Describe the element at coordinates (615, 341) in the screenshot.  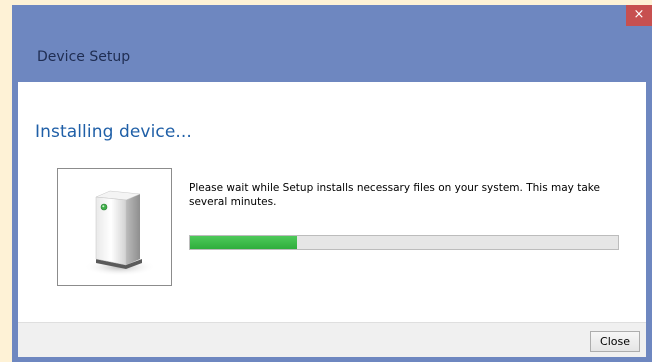
I see `close-button: Close` at that location.